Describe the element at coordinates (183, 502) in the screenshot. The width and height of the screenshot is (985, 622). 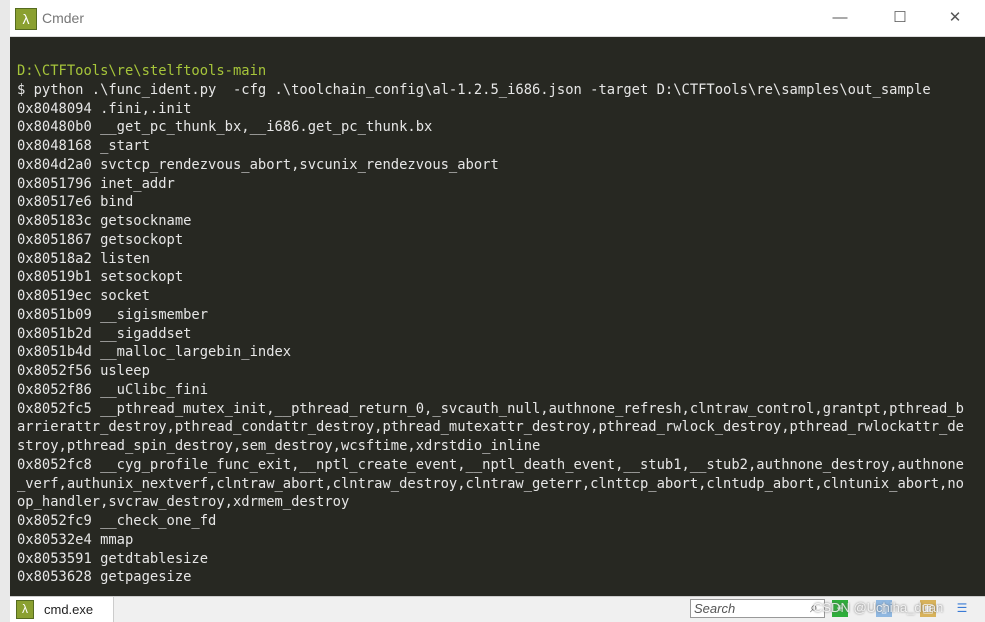
I see `output-line: op_handler,svcraw_destroy,xdrmem_destroy` at that location.